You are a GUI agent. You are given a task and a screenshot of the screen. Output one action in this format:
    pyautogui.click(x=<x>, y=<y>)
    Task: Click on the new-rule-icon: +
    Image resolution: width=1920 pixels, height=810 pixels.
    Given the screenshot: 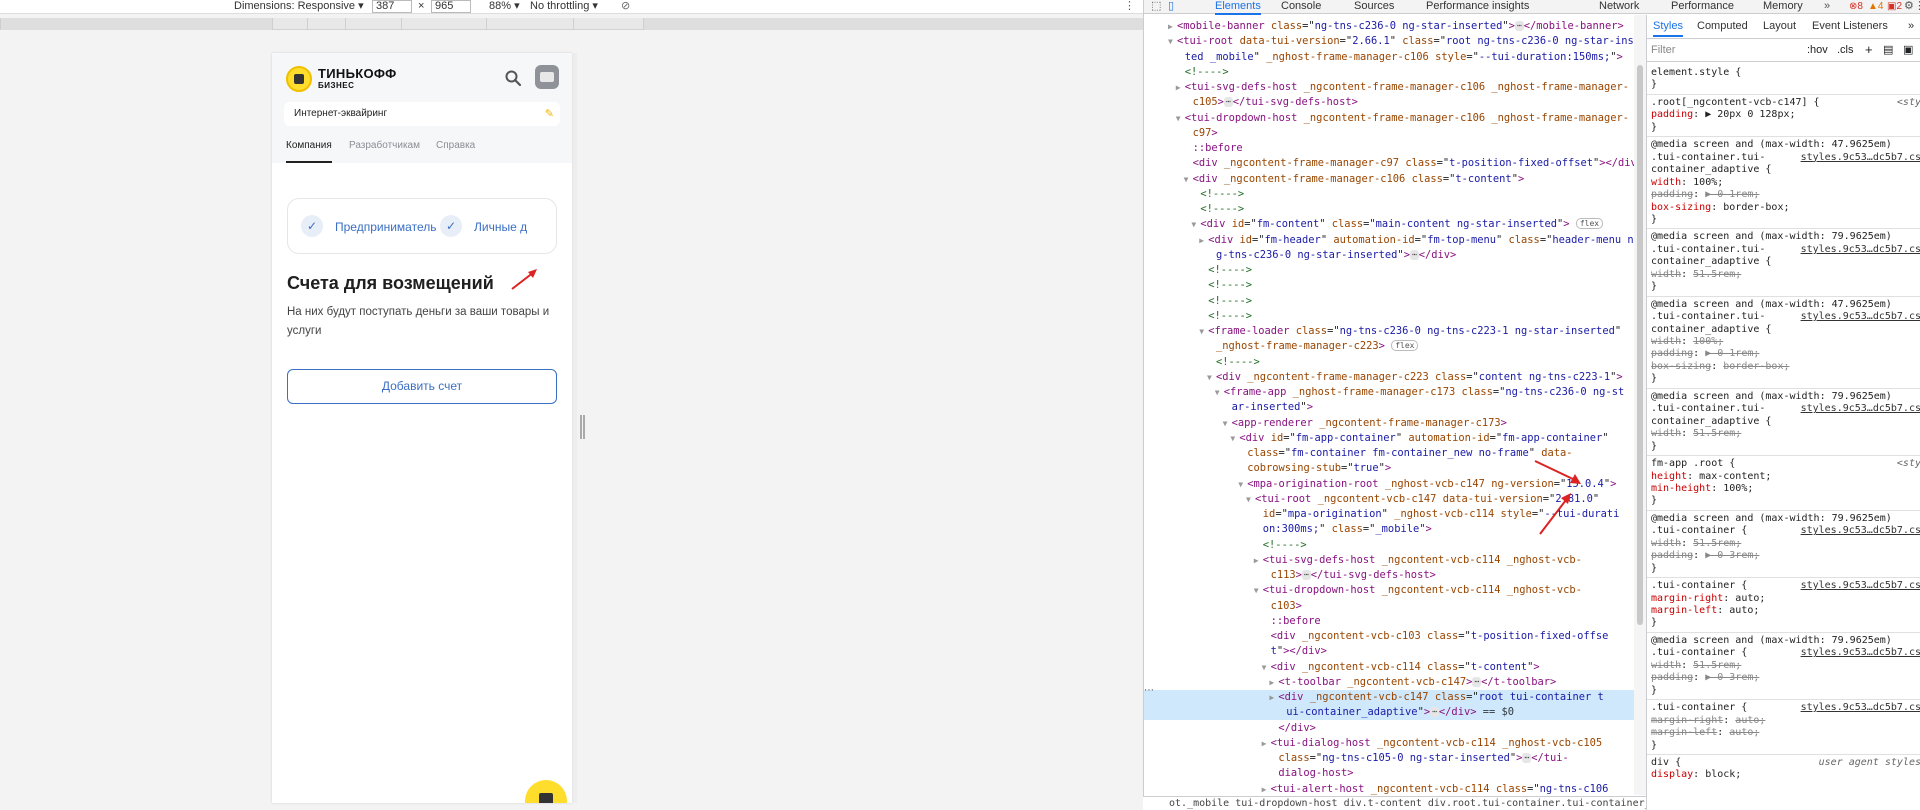 What is the action you would take?
    pyautogui.click(x=1869, y=49)
    